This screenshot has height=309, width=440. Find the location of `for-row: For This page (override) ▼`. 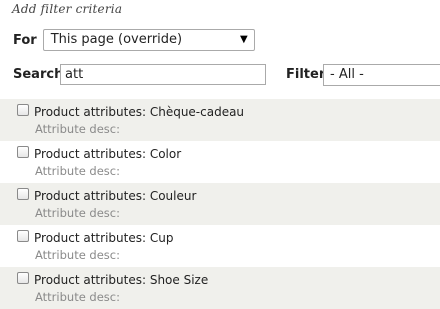

for-row: For This page (override) ▼ is located at coordinates (134, 40).